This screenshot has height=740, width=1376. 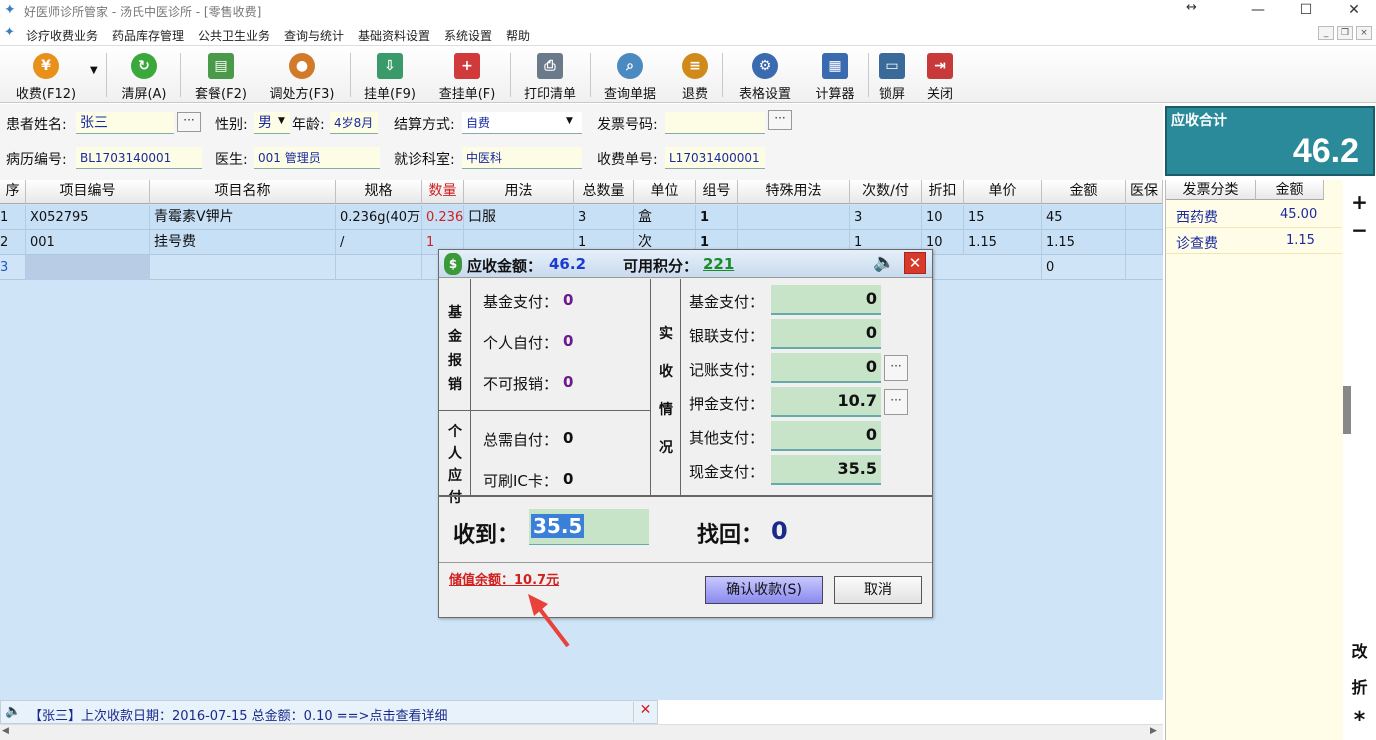 I want to click on menu-item-settings: 系统设置, so click(x=468, y=35).